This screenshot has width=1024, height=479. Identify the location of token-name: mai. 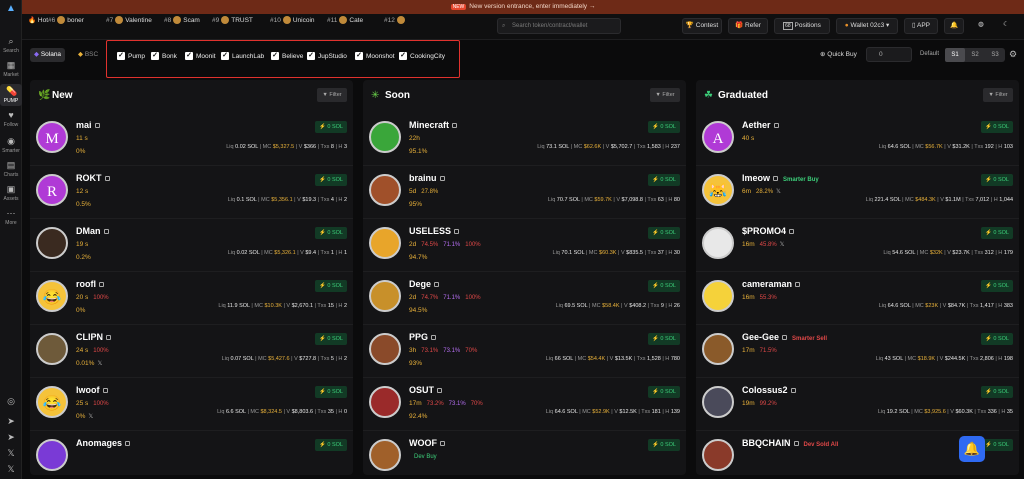
(88, 125).